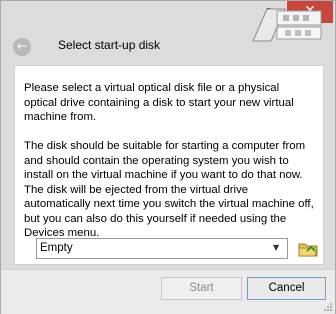 The width and height of the screenshot is (336, 314). What do you see at coordinates (287, 25) in the screenshot?
I see `watermark-logo` at bounding box center [287, 25].